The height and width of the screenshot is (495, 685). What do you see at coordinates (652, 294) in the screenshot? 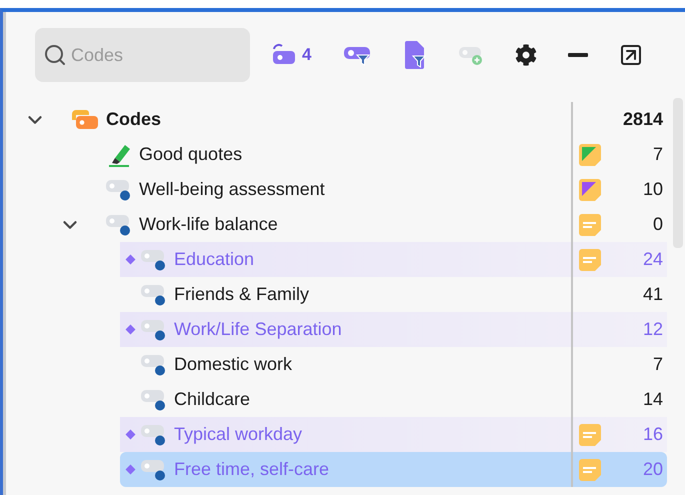
I see `quotation-count: 41` at bounding box center [652, 294].